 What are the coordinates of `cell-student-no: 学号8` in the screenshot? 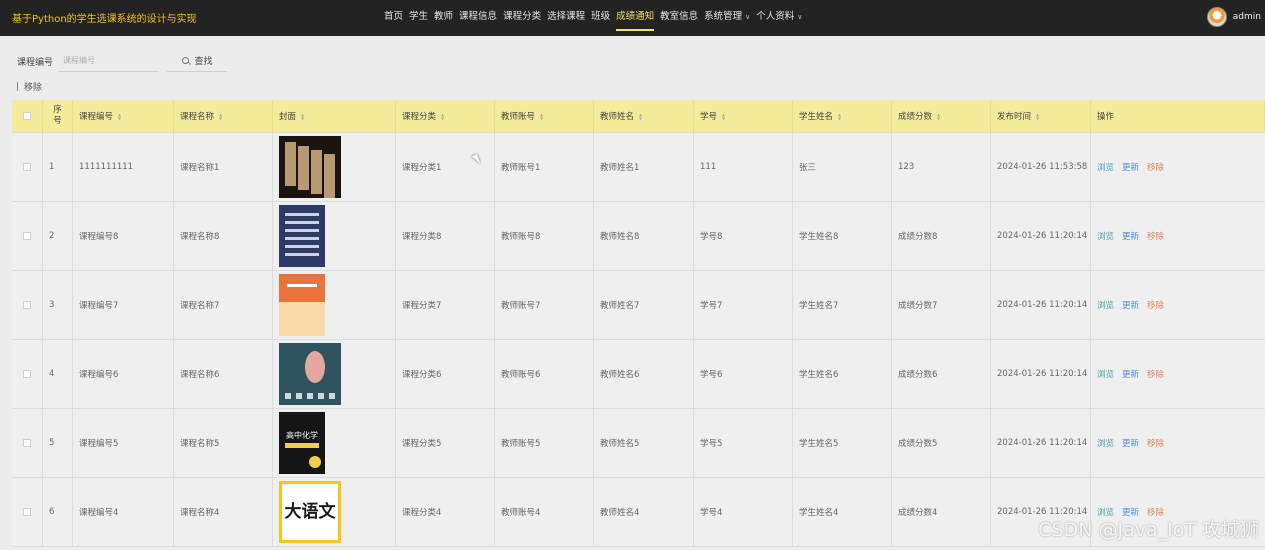 It's located at (743, 236).